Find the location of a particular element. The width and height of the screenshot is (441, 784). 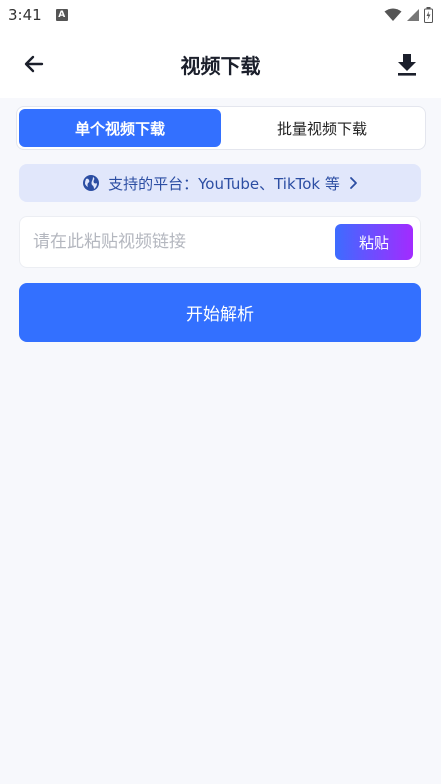

signal-icon is located at coordinates (413, 15).